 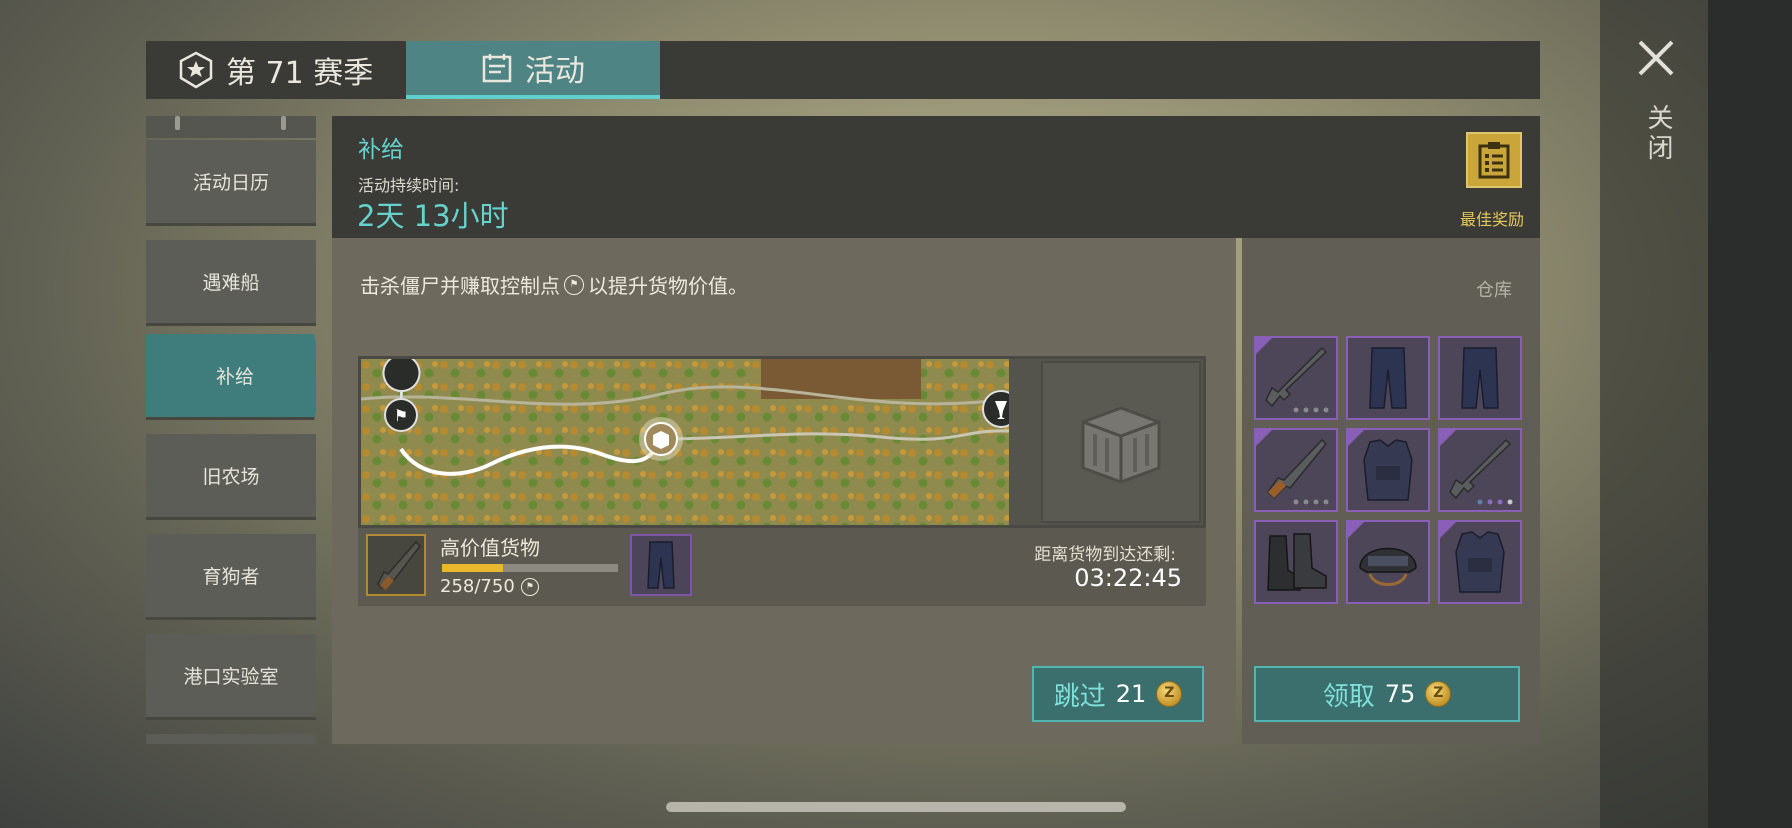 I want to click on cargo-name: 高价值货物, so click(x=490, y=548).